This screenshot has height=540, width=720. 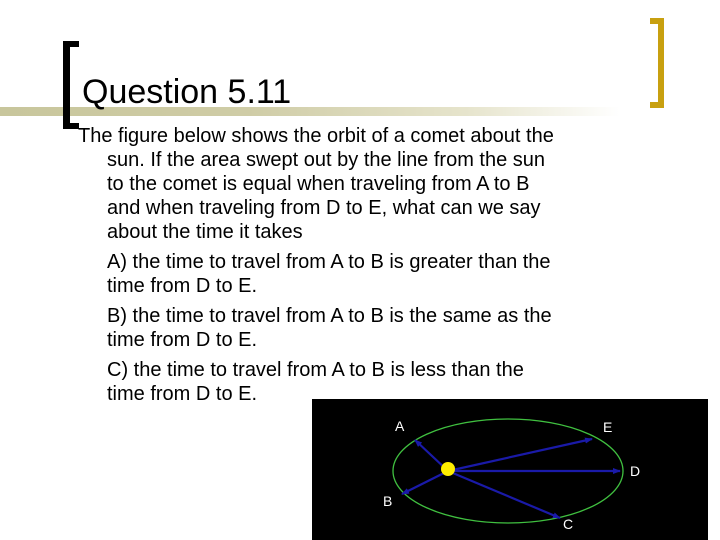 What do you see at coordinates (657, 105) in the screenshot?
I see `right-bracket-bottom` at bounding box center [657, 105].